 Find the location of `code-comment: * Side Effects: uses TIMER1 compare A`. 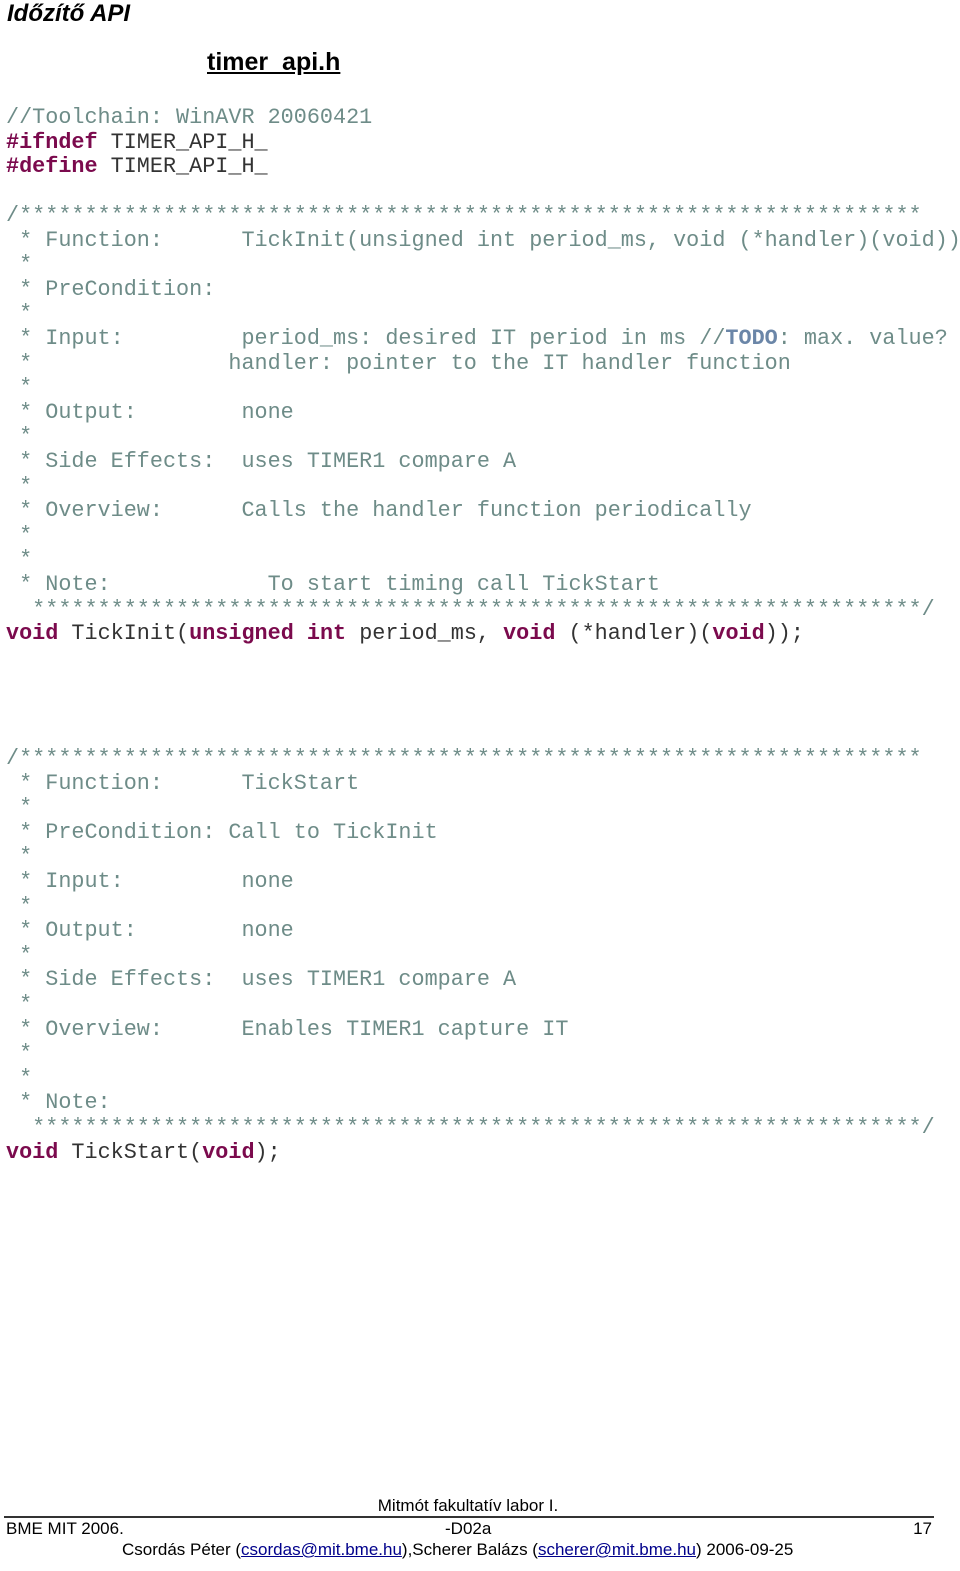

code-comment: * Side Effects: uses TIMER1 compare A is located at coordinates (261, 980).